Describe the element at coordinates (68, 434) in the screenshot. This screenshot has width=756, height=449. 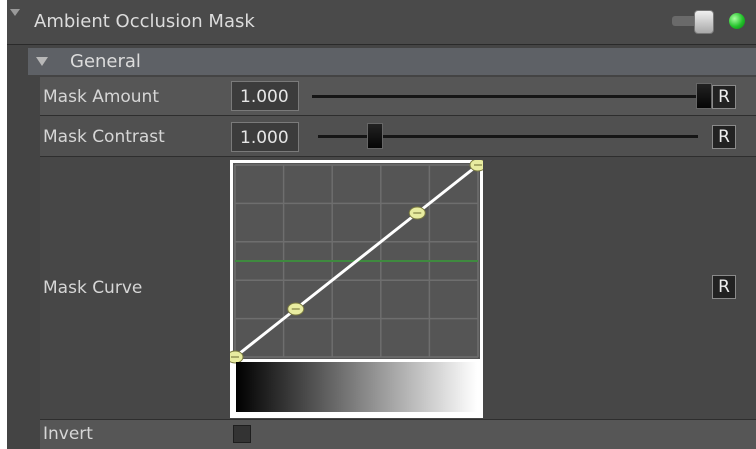
I see `invert-label: Invert` at that location.